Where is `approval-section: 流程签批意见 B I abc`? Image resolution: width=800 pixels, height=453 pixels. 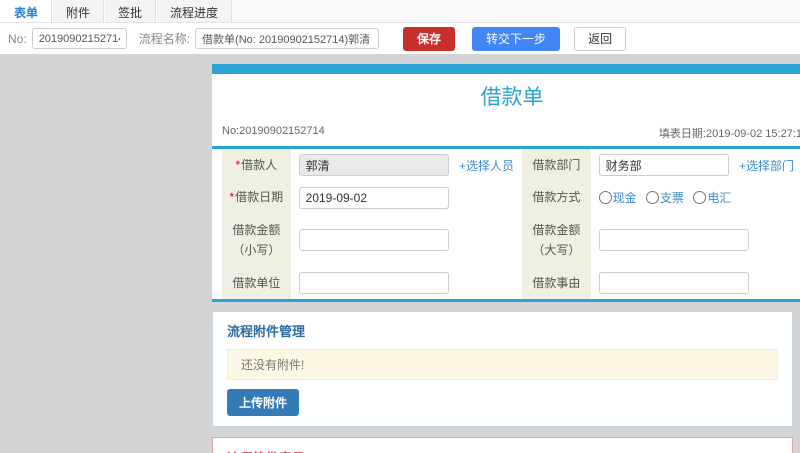 approval-section: 流程签批意见 B I abc is located at coordinates (502, 444).